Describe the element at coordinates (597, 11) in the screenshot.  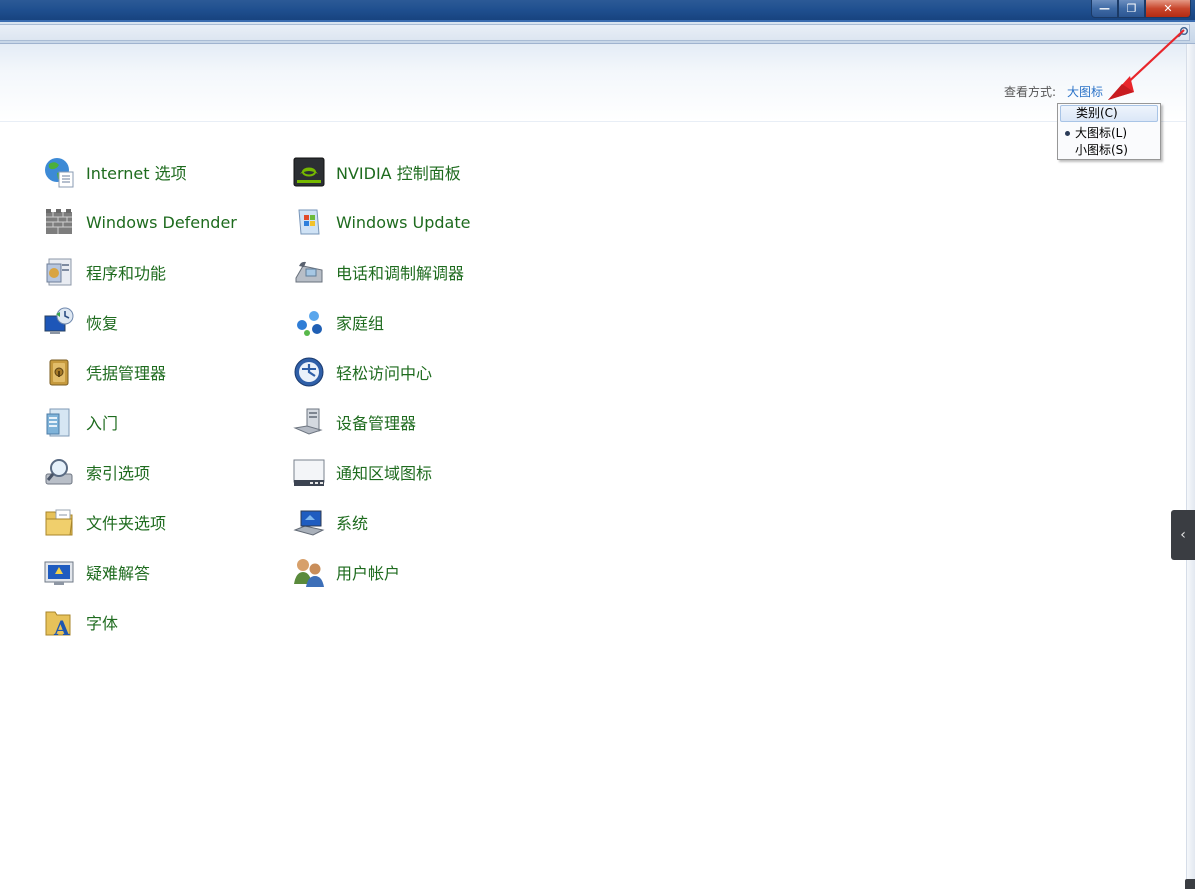
I see `title-bar: — ❐ ✕` at that location.